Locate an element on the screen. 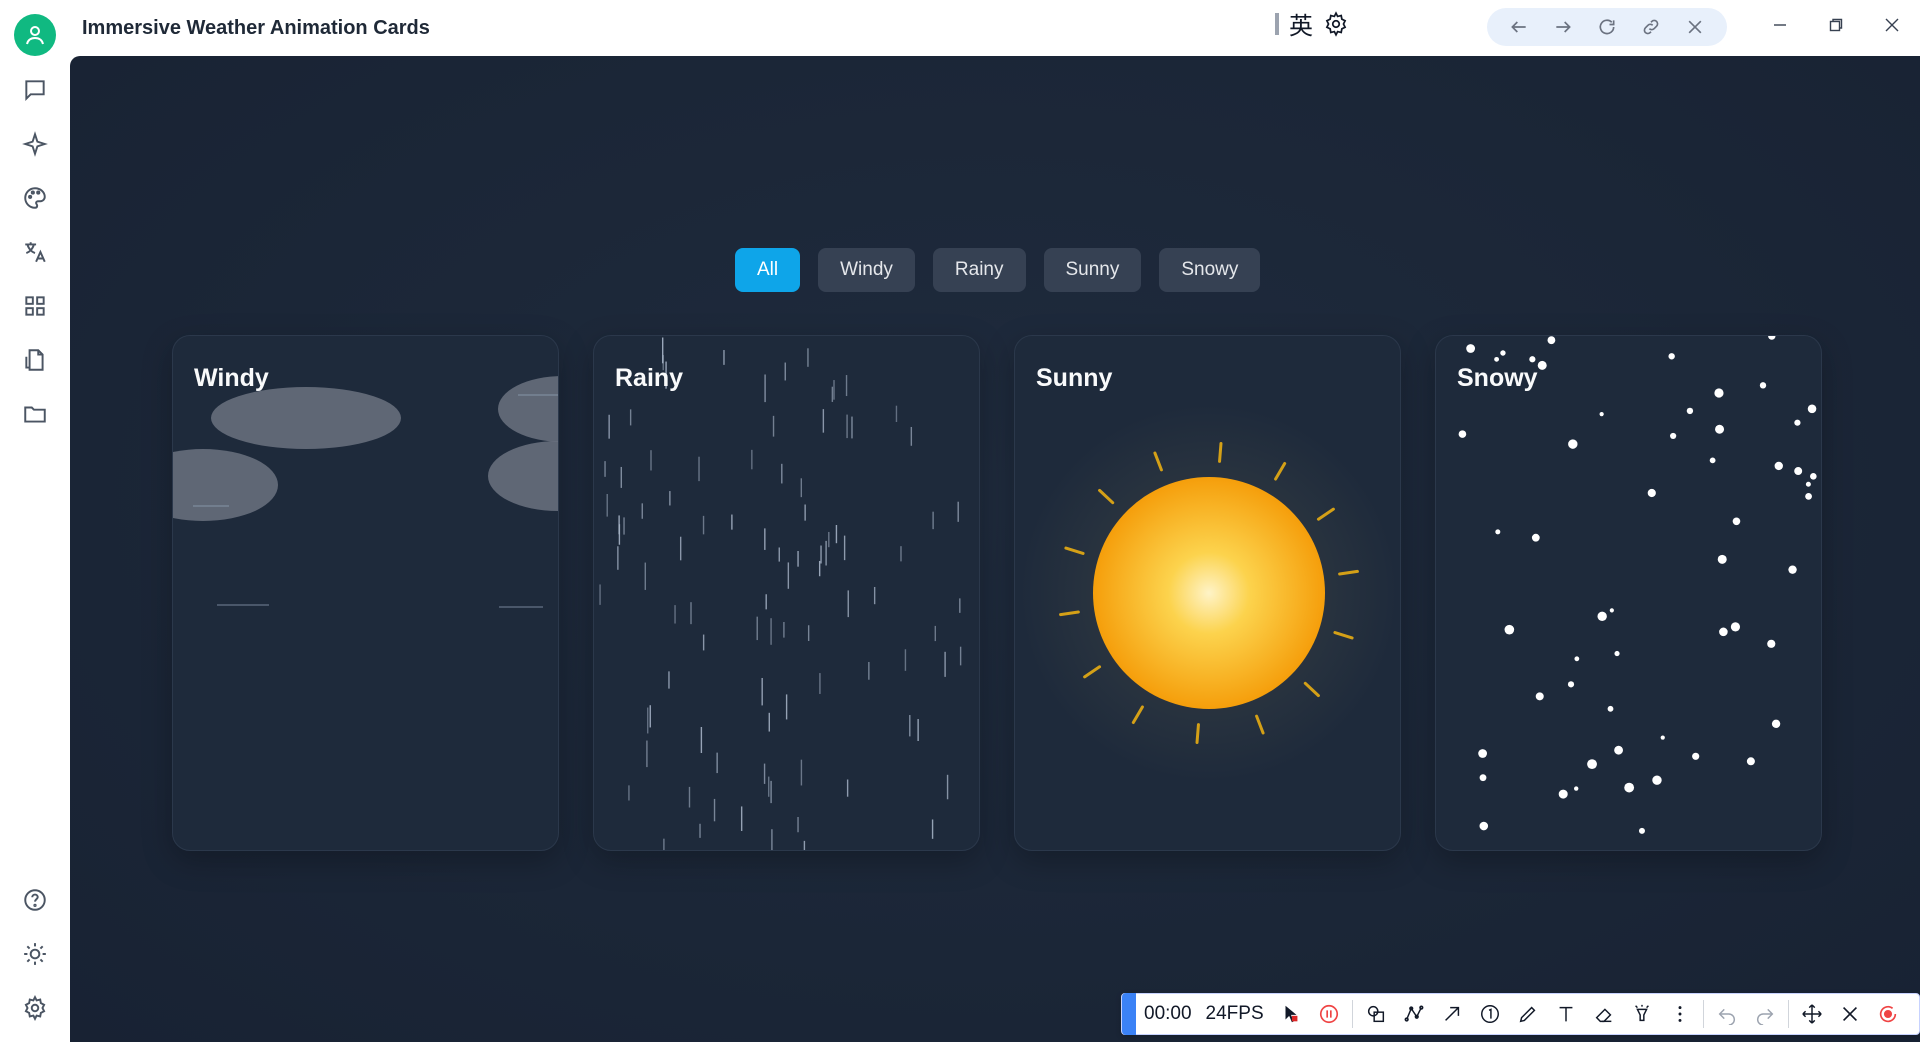  theme-sun-icon is located at coordinates (35, 954).